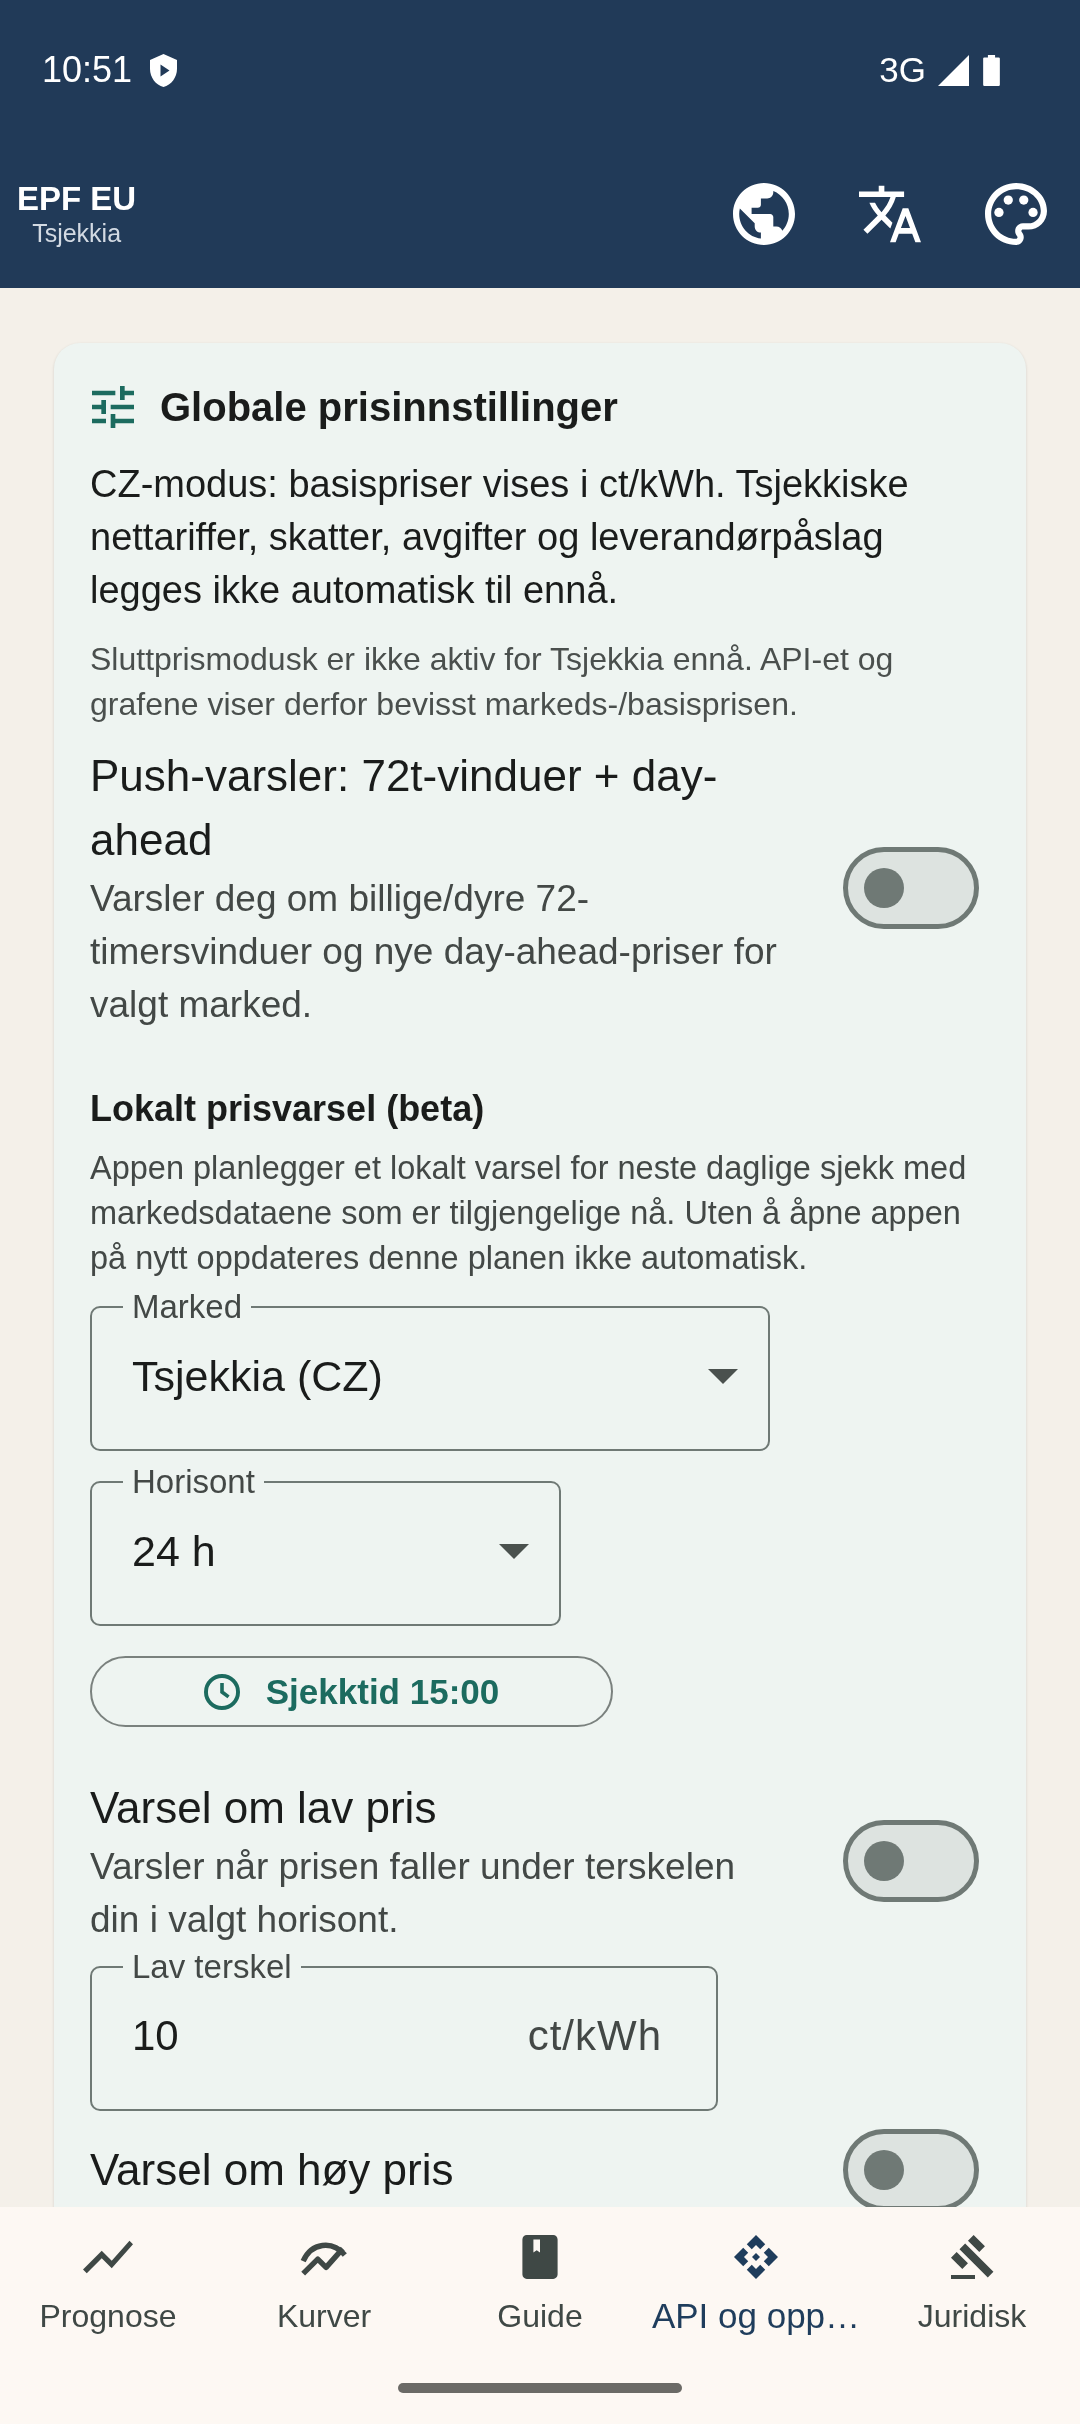 This screenshot has width=1080, height=2424. What do you see at coordinates (756, 2257) in the screenshot?
I see `diamond-grid-icon` at bounding box center [756, 2257].